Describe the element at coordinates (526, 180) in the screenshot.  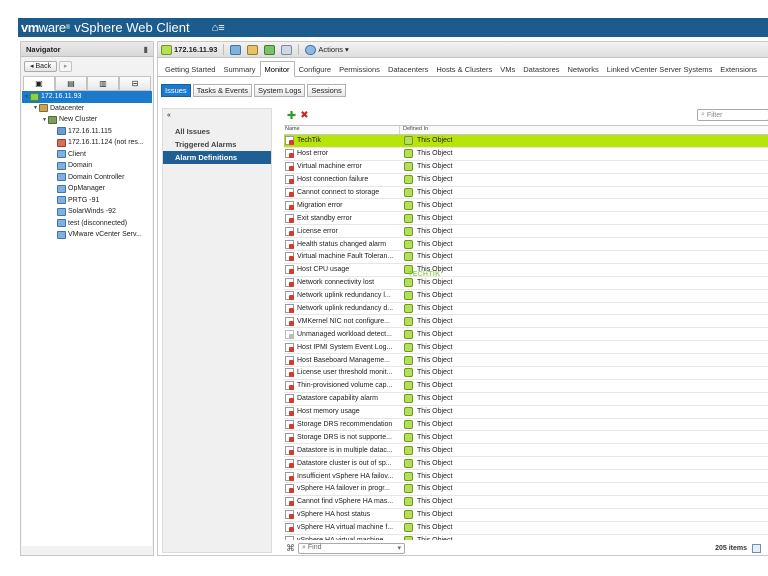
I see `table-row: Host connection failure This Object` at that location.